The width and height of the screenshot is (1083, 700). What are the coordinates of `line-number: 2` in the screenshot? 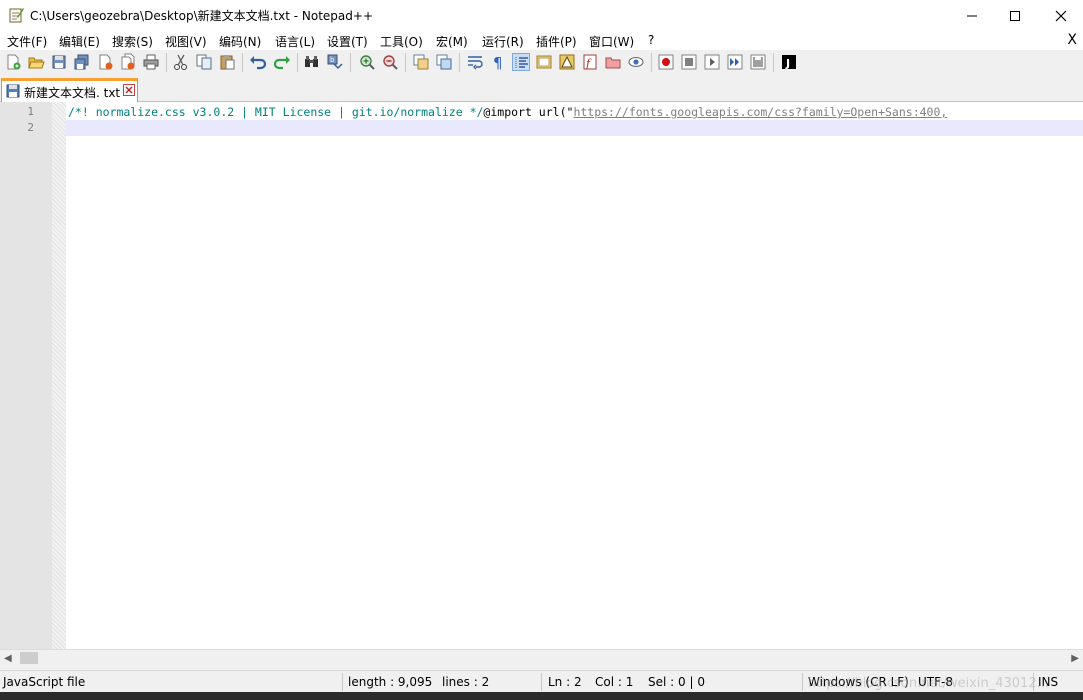 It's located at (30, 127).